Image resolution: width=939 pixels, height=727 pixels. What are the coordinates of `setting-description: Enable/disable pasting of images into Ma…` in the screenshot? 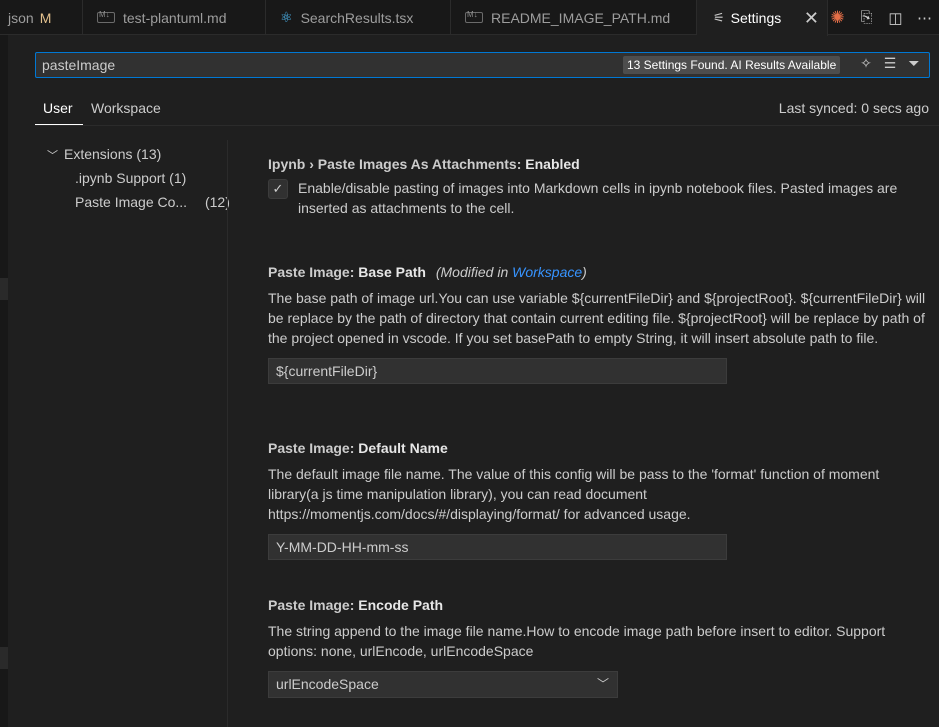 It's located at (598, 198).